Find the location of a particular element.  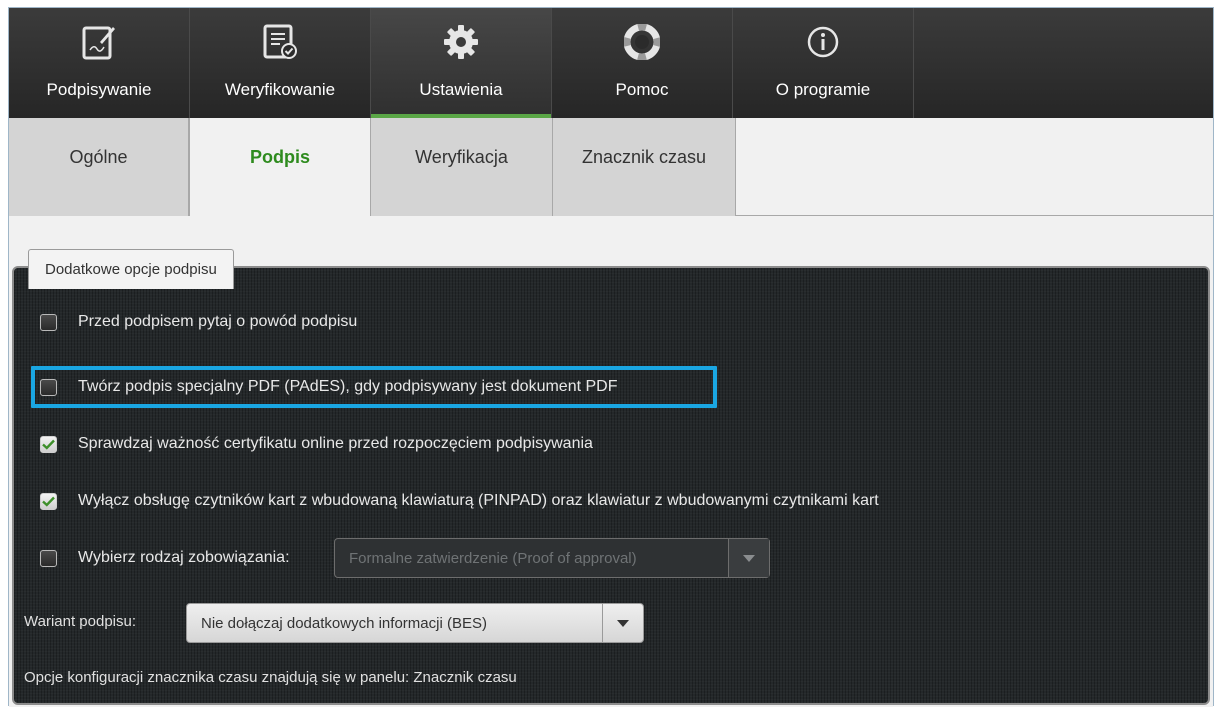

toolbar-label: O programie is located at coordinates (823, 89).